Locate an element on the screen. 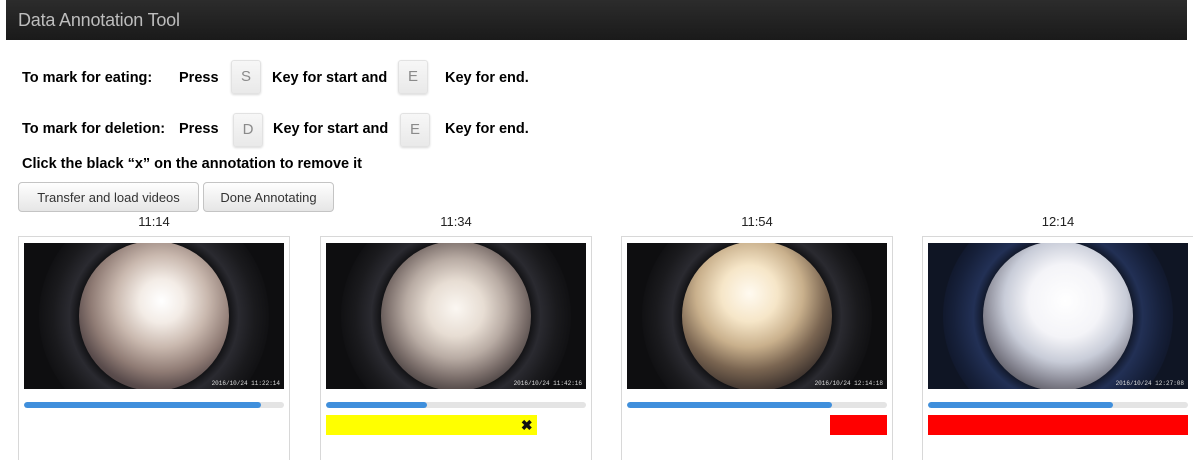  clip-card: 2016/10/24 11:22:14 is located at coordinates (154, 348).